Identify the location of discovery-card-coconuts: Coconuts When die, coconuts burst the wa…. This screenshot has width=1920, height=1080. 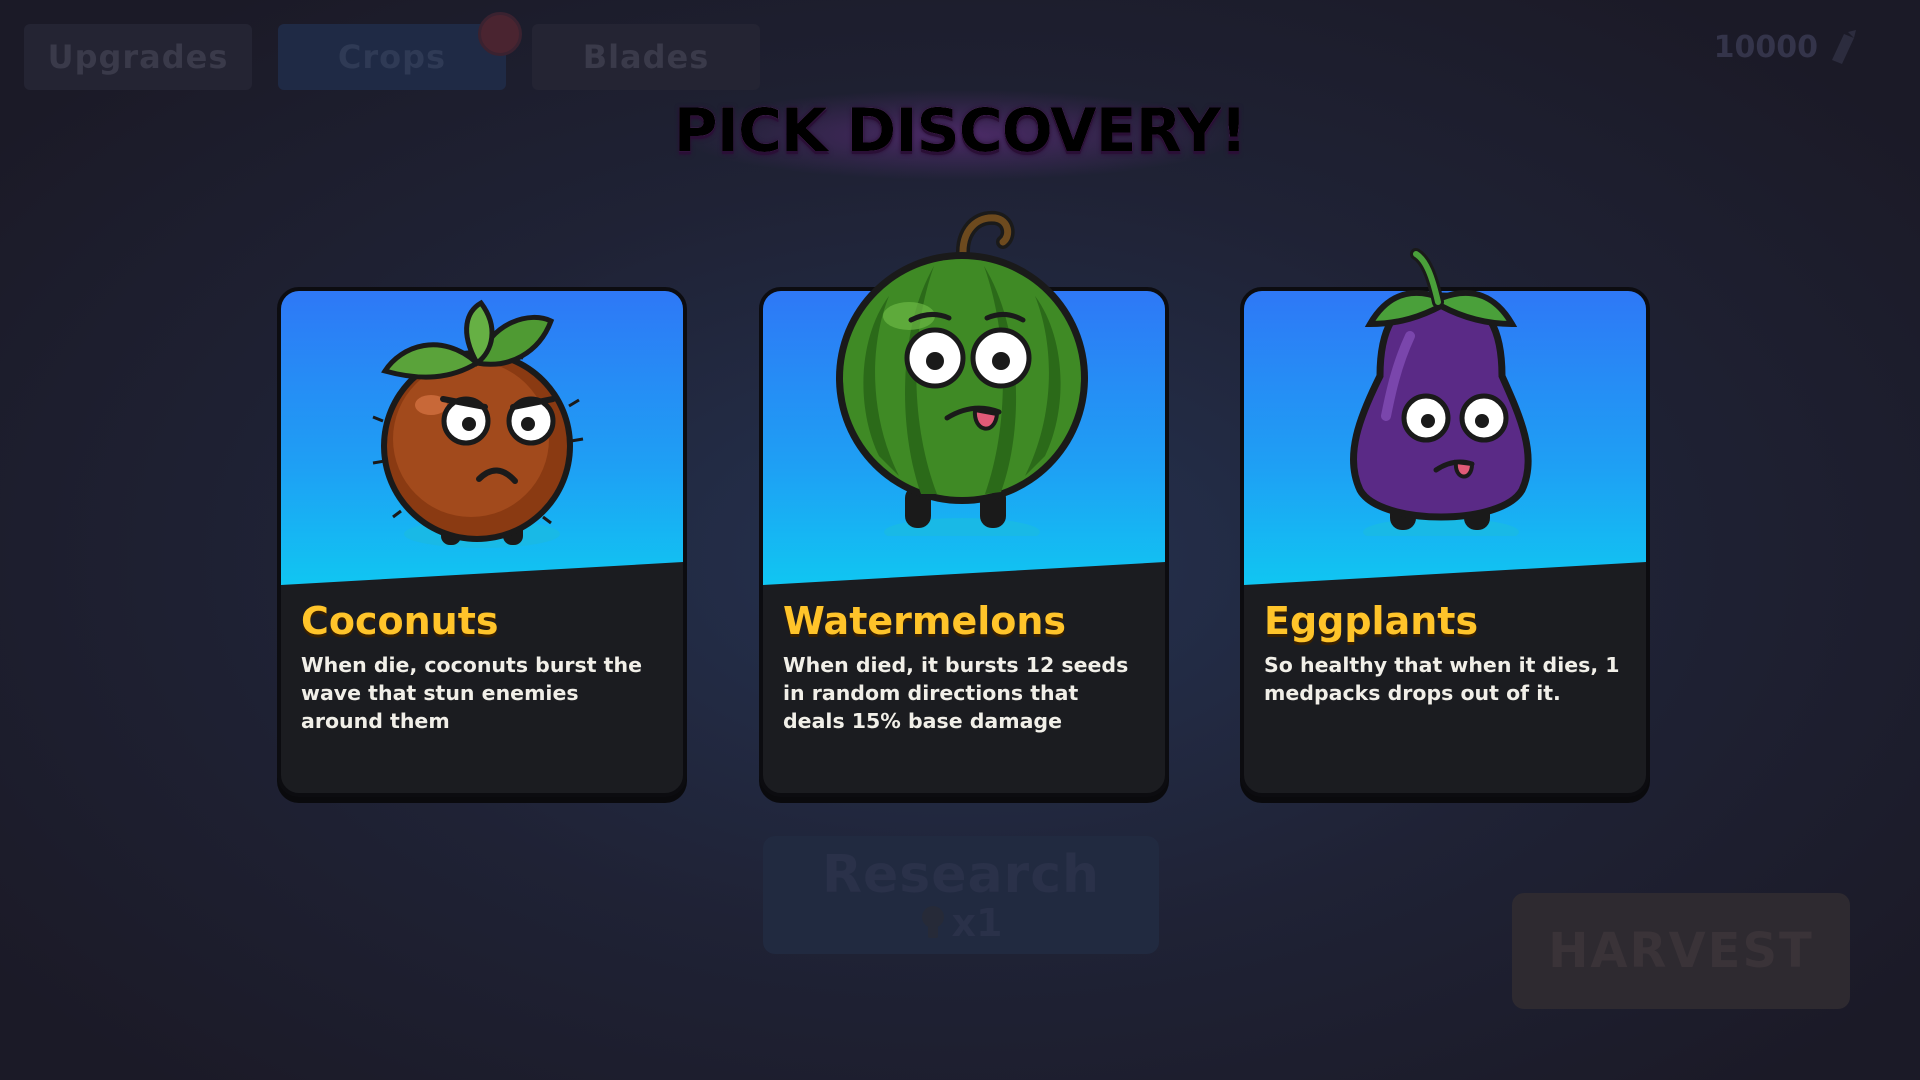
(482, 542).